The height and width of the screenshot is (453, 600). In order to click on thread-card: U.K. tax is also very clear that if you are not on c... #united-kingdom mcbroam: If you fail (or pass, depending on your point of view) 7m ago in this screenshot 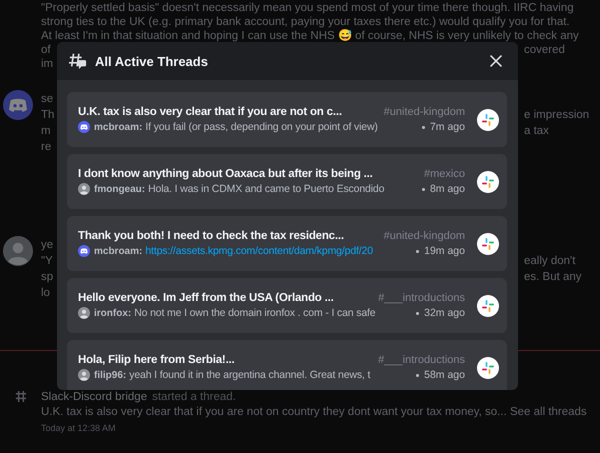, I will do `click(287, 119)`.